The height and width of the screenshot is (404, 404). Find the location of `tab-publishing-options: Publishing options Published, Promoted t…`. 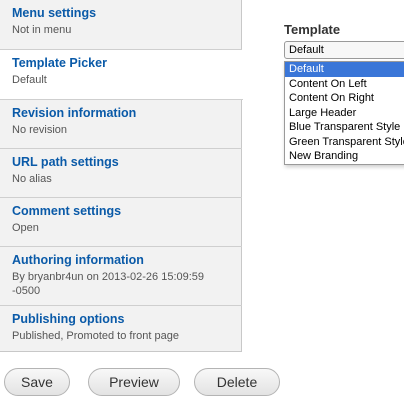

tab-publishing-options: Publishing options Published, Promoted t… is located at coordinates (121, 329).